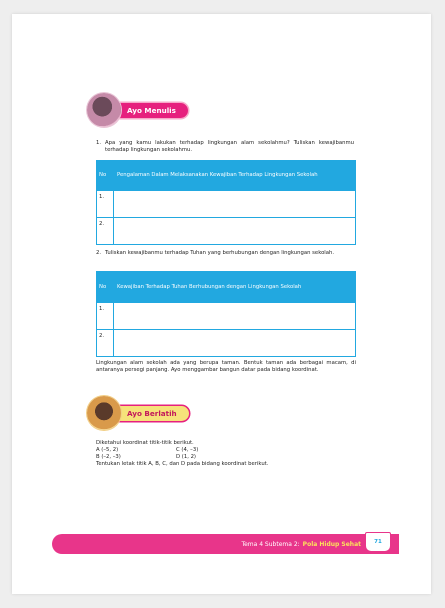 The image size is (445, 608). I want to click on point-c: C (4, –3), so click(187, 450).